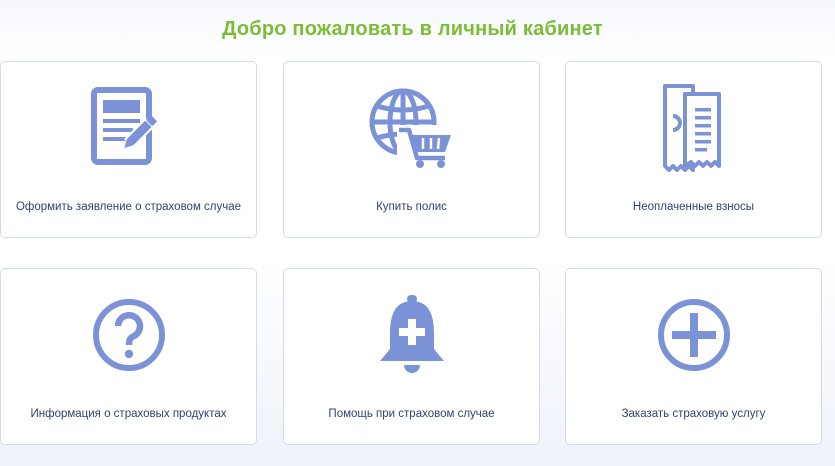  I want to click on card-label: Неоплаченные взносы, so click(693, 207).